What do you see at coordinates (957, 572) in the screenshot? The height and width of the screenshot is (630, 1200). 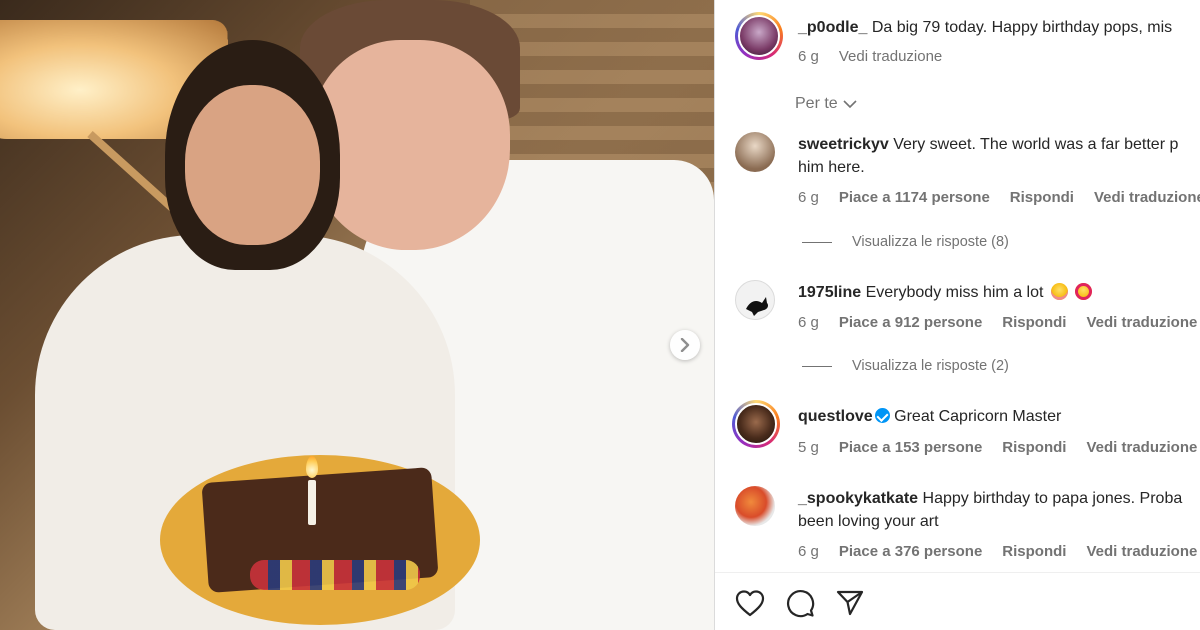 I see `actions-divider` at bounding box center [957, 572].